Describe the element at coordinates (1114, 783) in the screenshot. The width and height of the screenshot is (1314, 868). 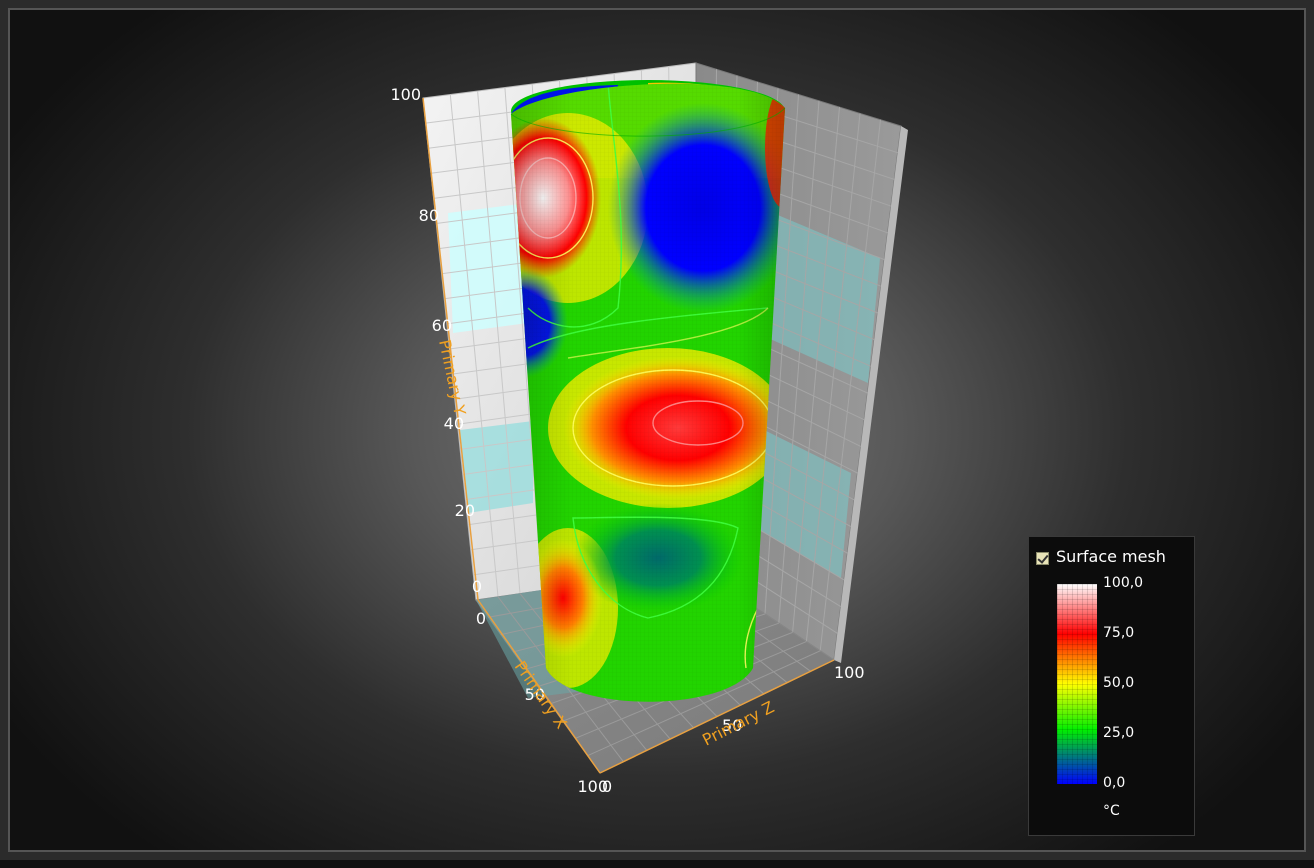
I see `legend-scale-label: 0,0` at that location.